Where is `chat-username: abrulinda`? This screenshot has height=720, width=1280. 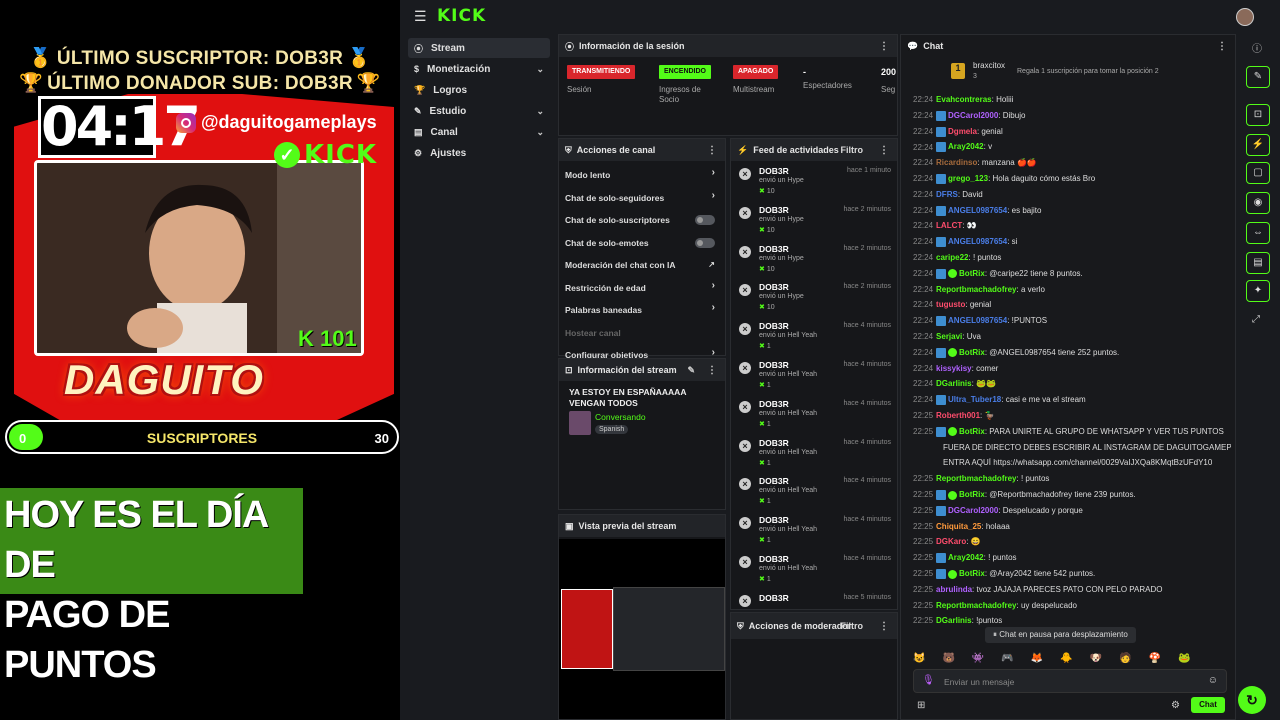
chat-username: abrulinda is located at coordinates (954, 589).